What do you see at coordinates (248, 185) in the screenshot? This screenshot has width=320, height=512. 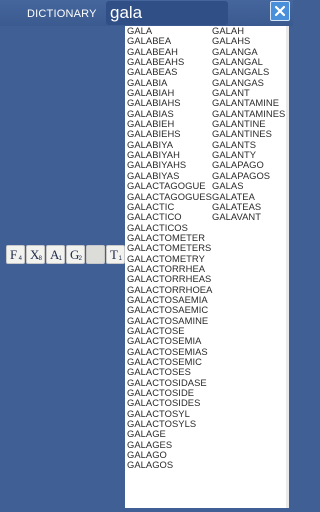 I see `word-item: GALAS` at bounding box center [248, 185].